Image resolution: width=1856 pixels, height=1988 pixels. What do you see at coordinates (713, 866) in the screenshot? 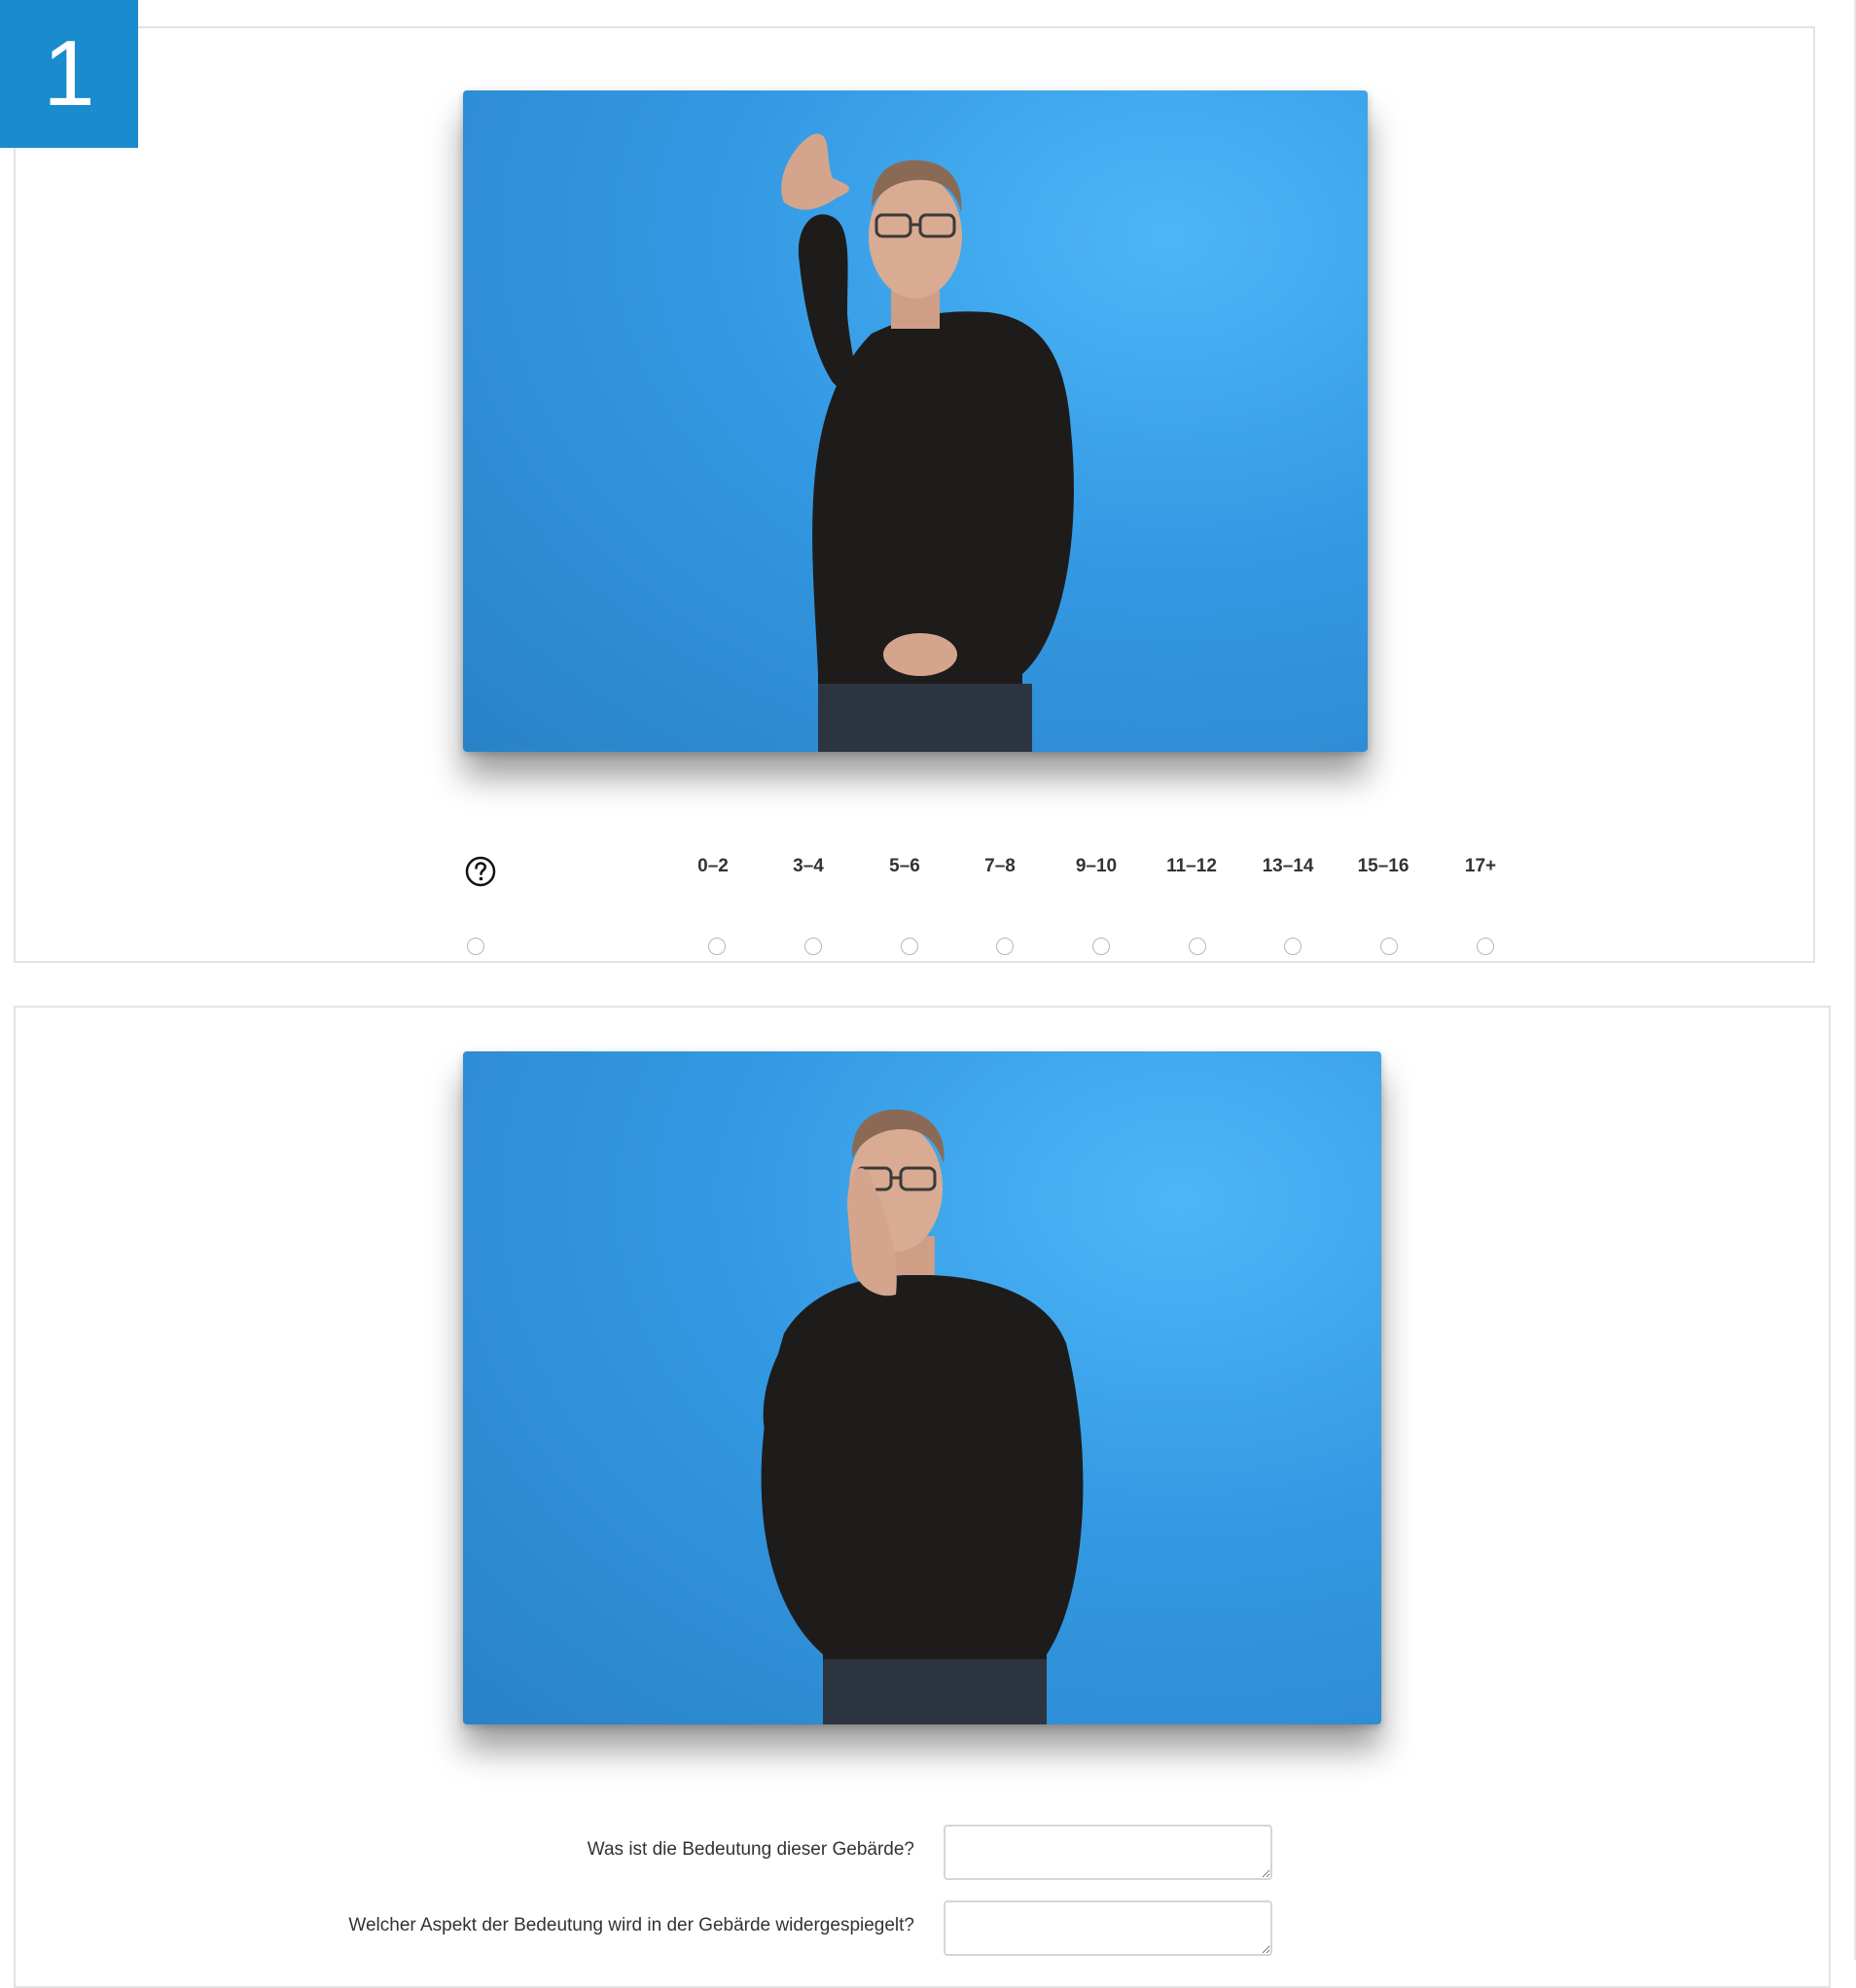
I see `scale-option-label: 0–2` at bounding box center [713, 866].